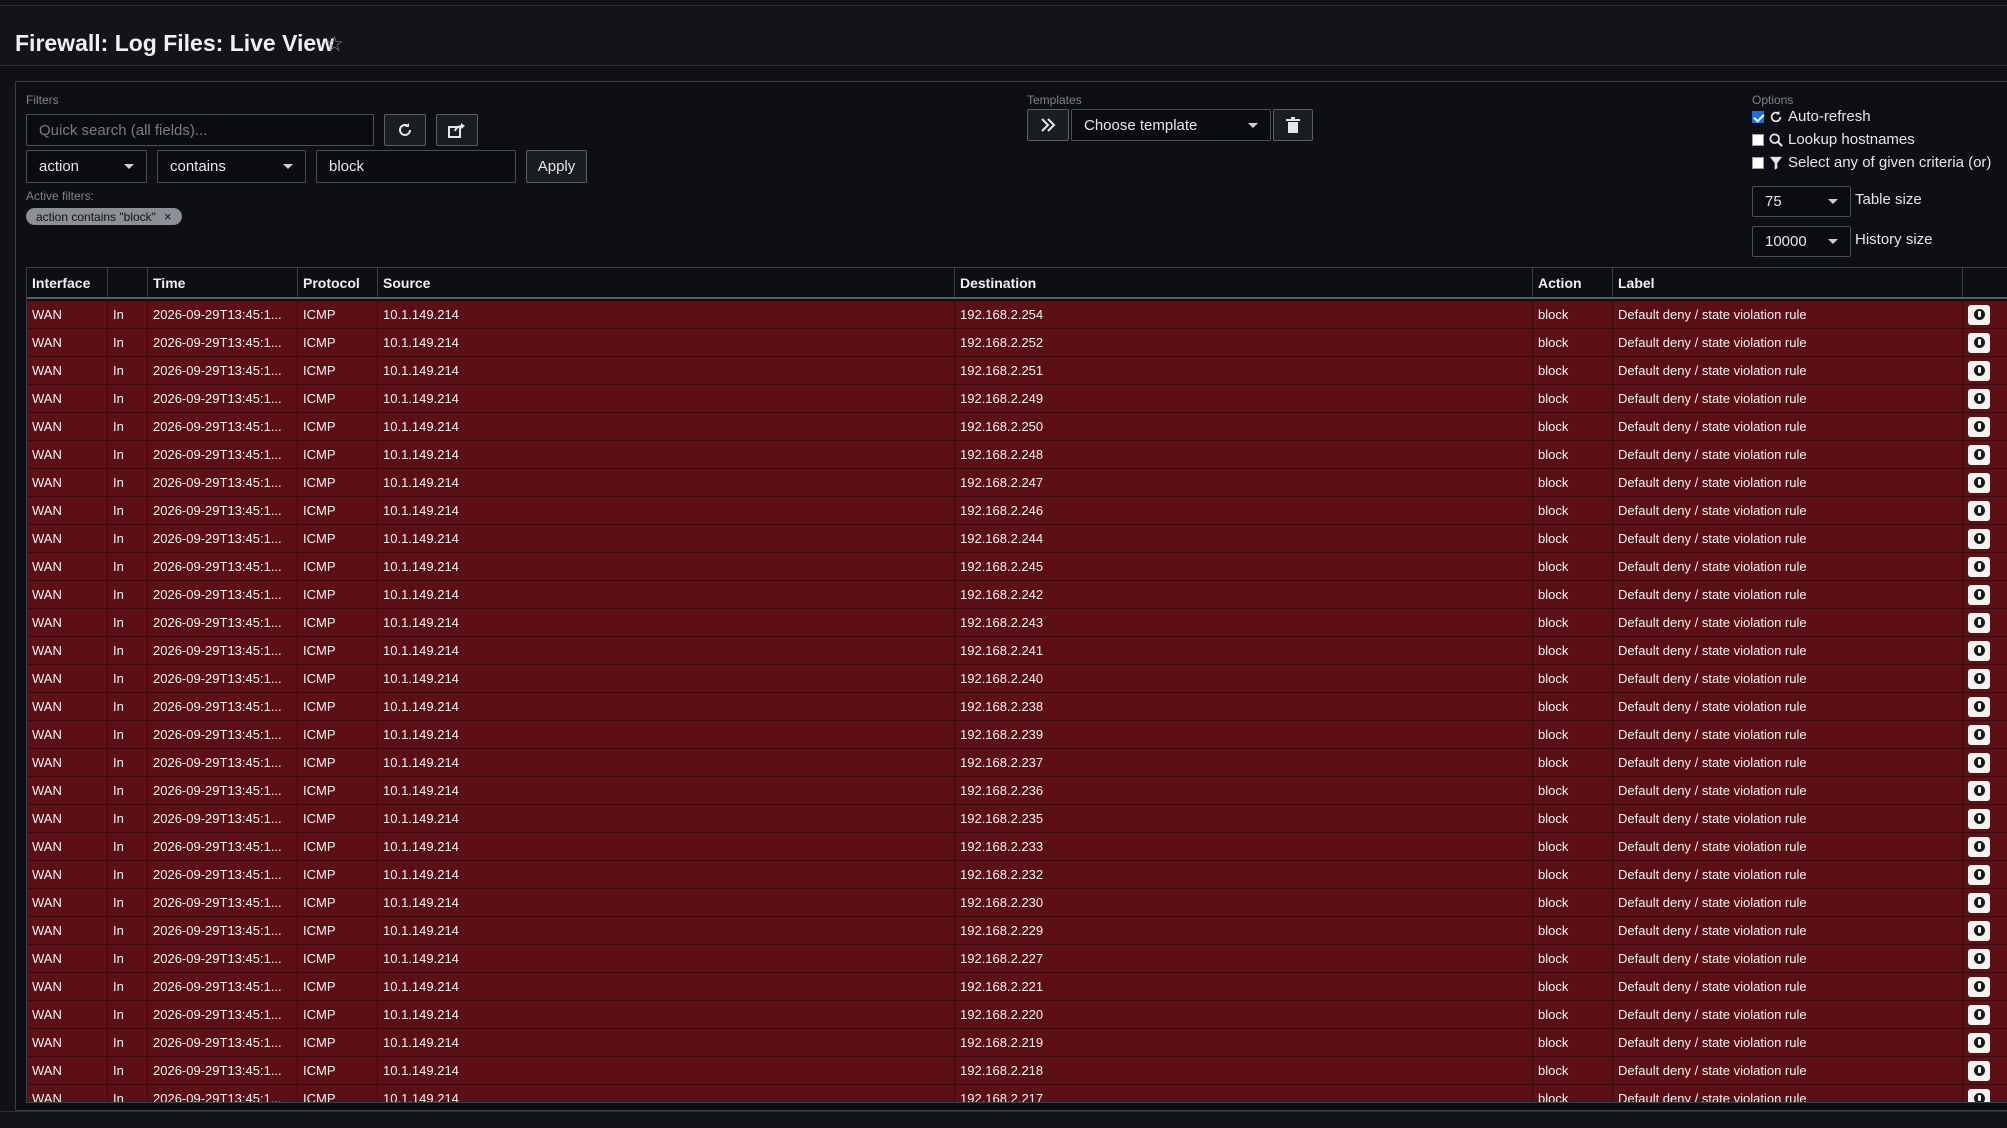  Describe the element at coordinates (231, 166) in the screenshot. I see `operator-select: contains` at that location.